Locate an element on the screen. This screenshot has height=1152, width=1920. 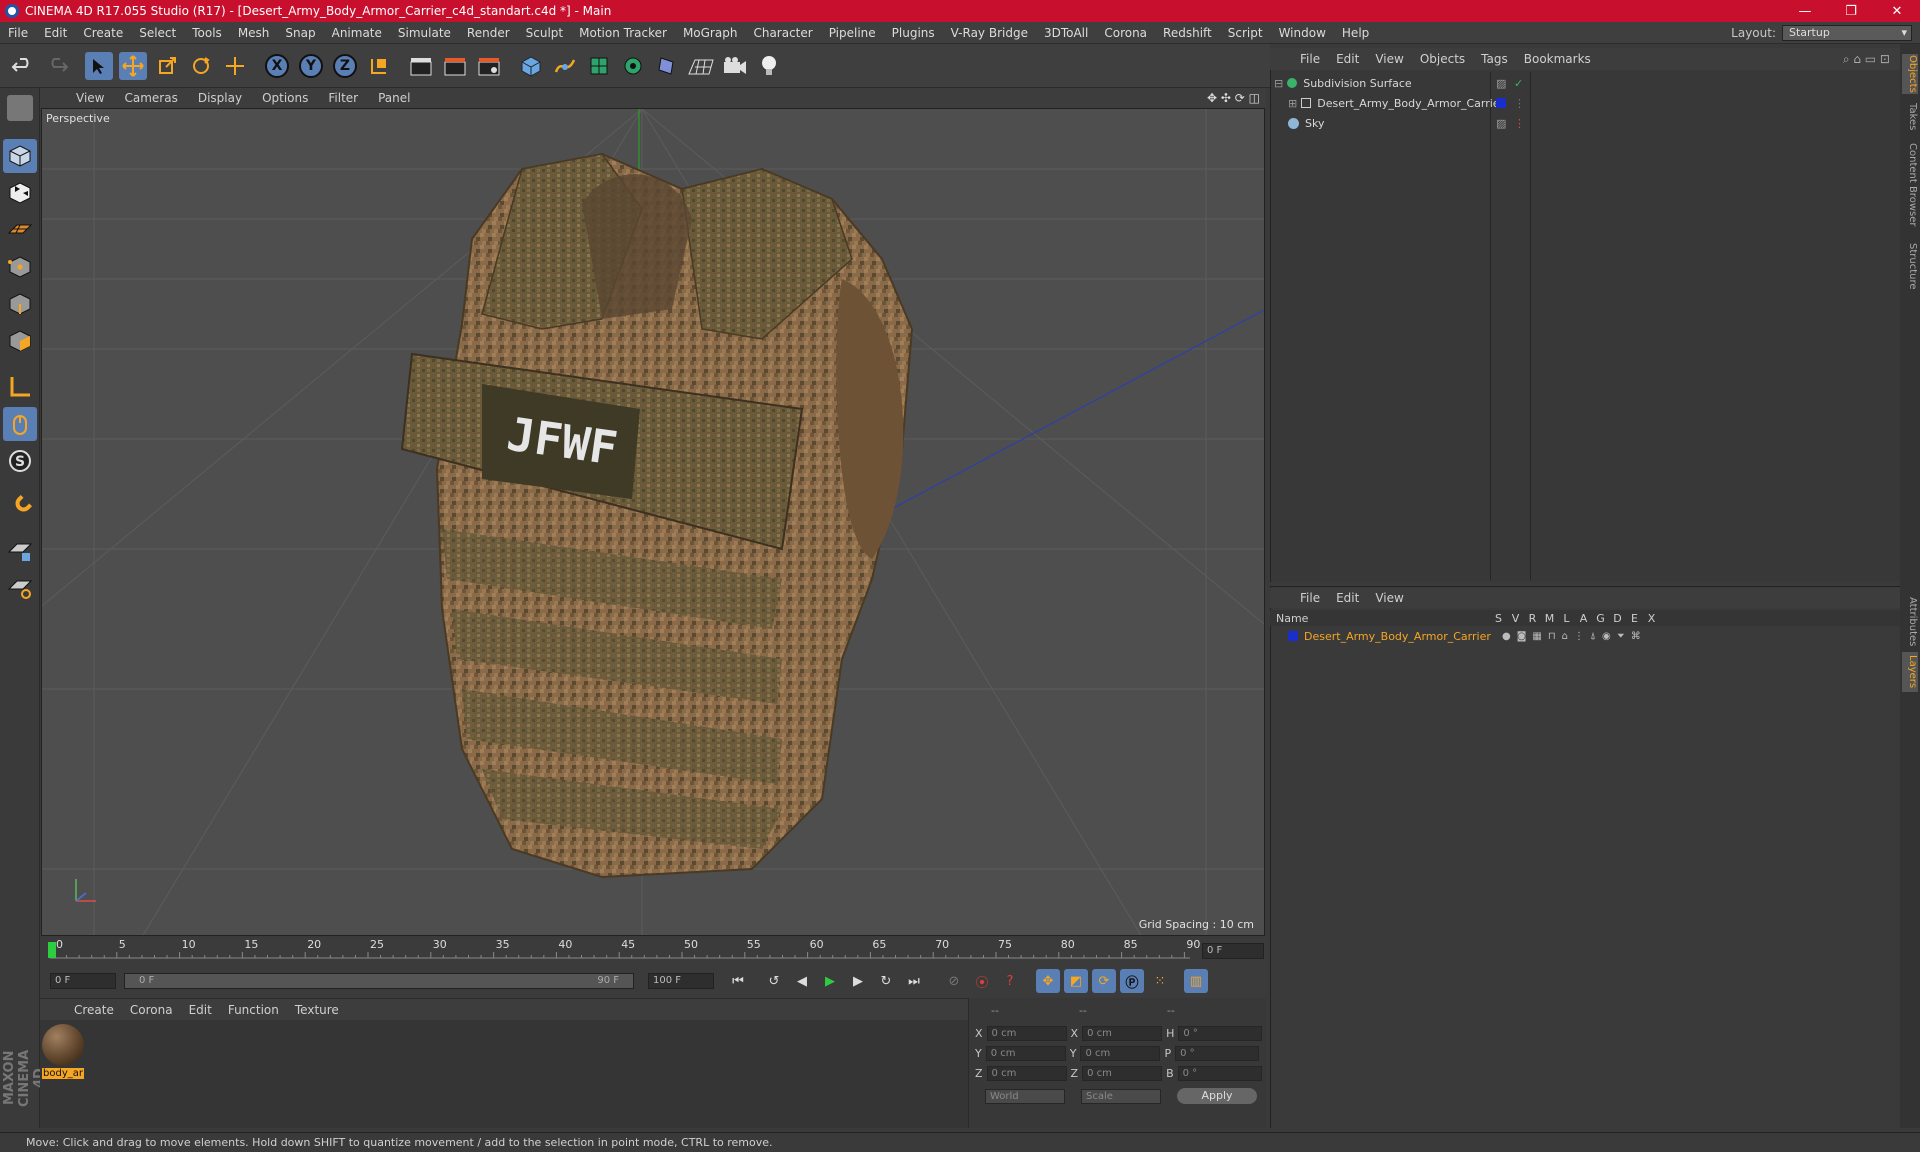
keyframe-selection-button: ? is located at coordinates (1010, 981).